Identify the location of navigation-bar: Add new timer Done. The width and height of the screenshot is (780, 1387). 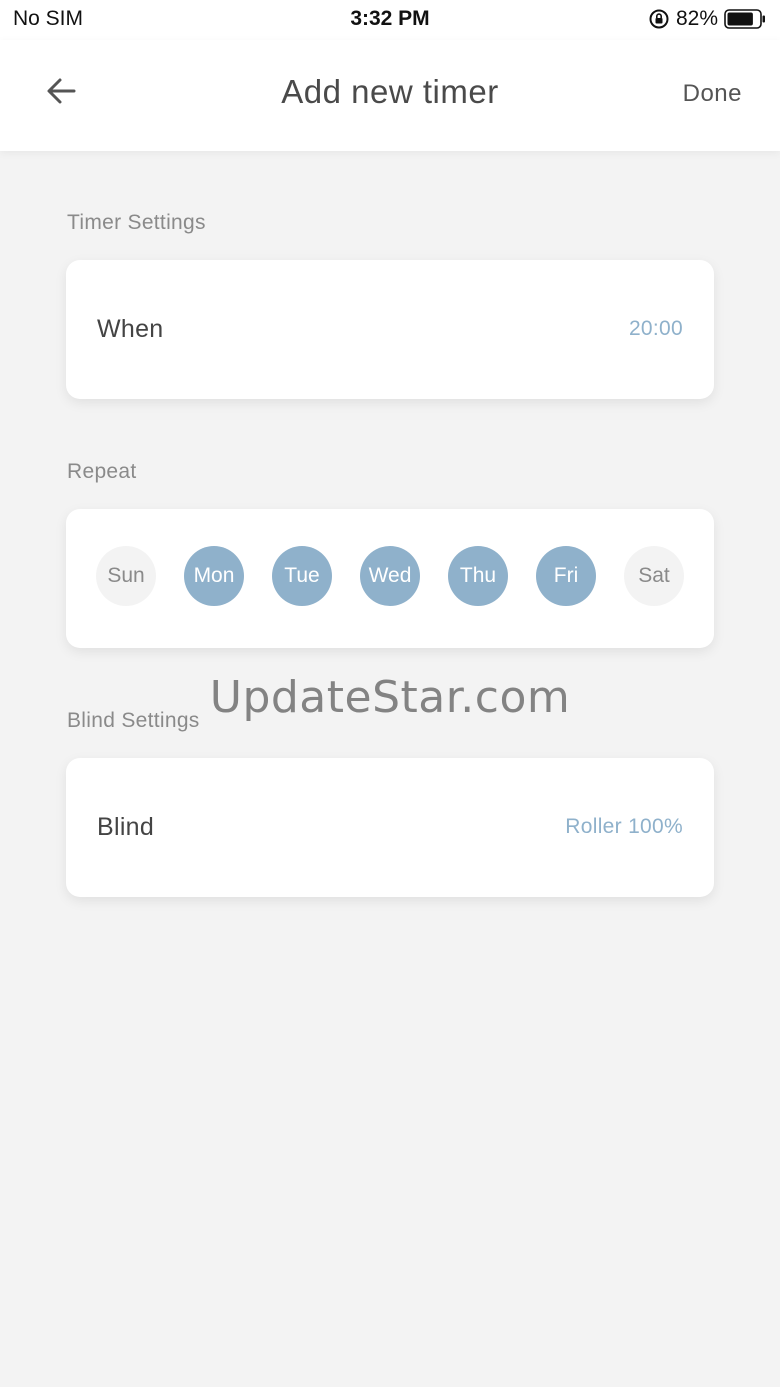
(390, 95).